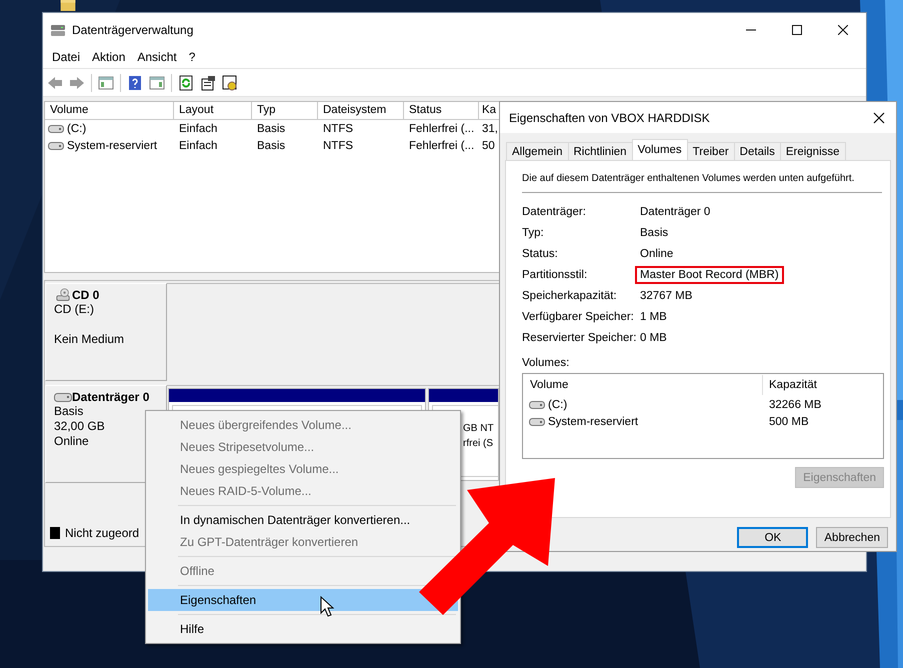  Describe the element at coordinates (90, 339) in the screenshot. I see `disk-info: Kein Medium` at that location.